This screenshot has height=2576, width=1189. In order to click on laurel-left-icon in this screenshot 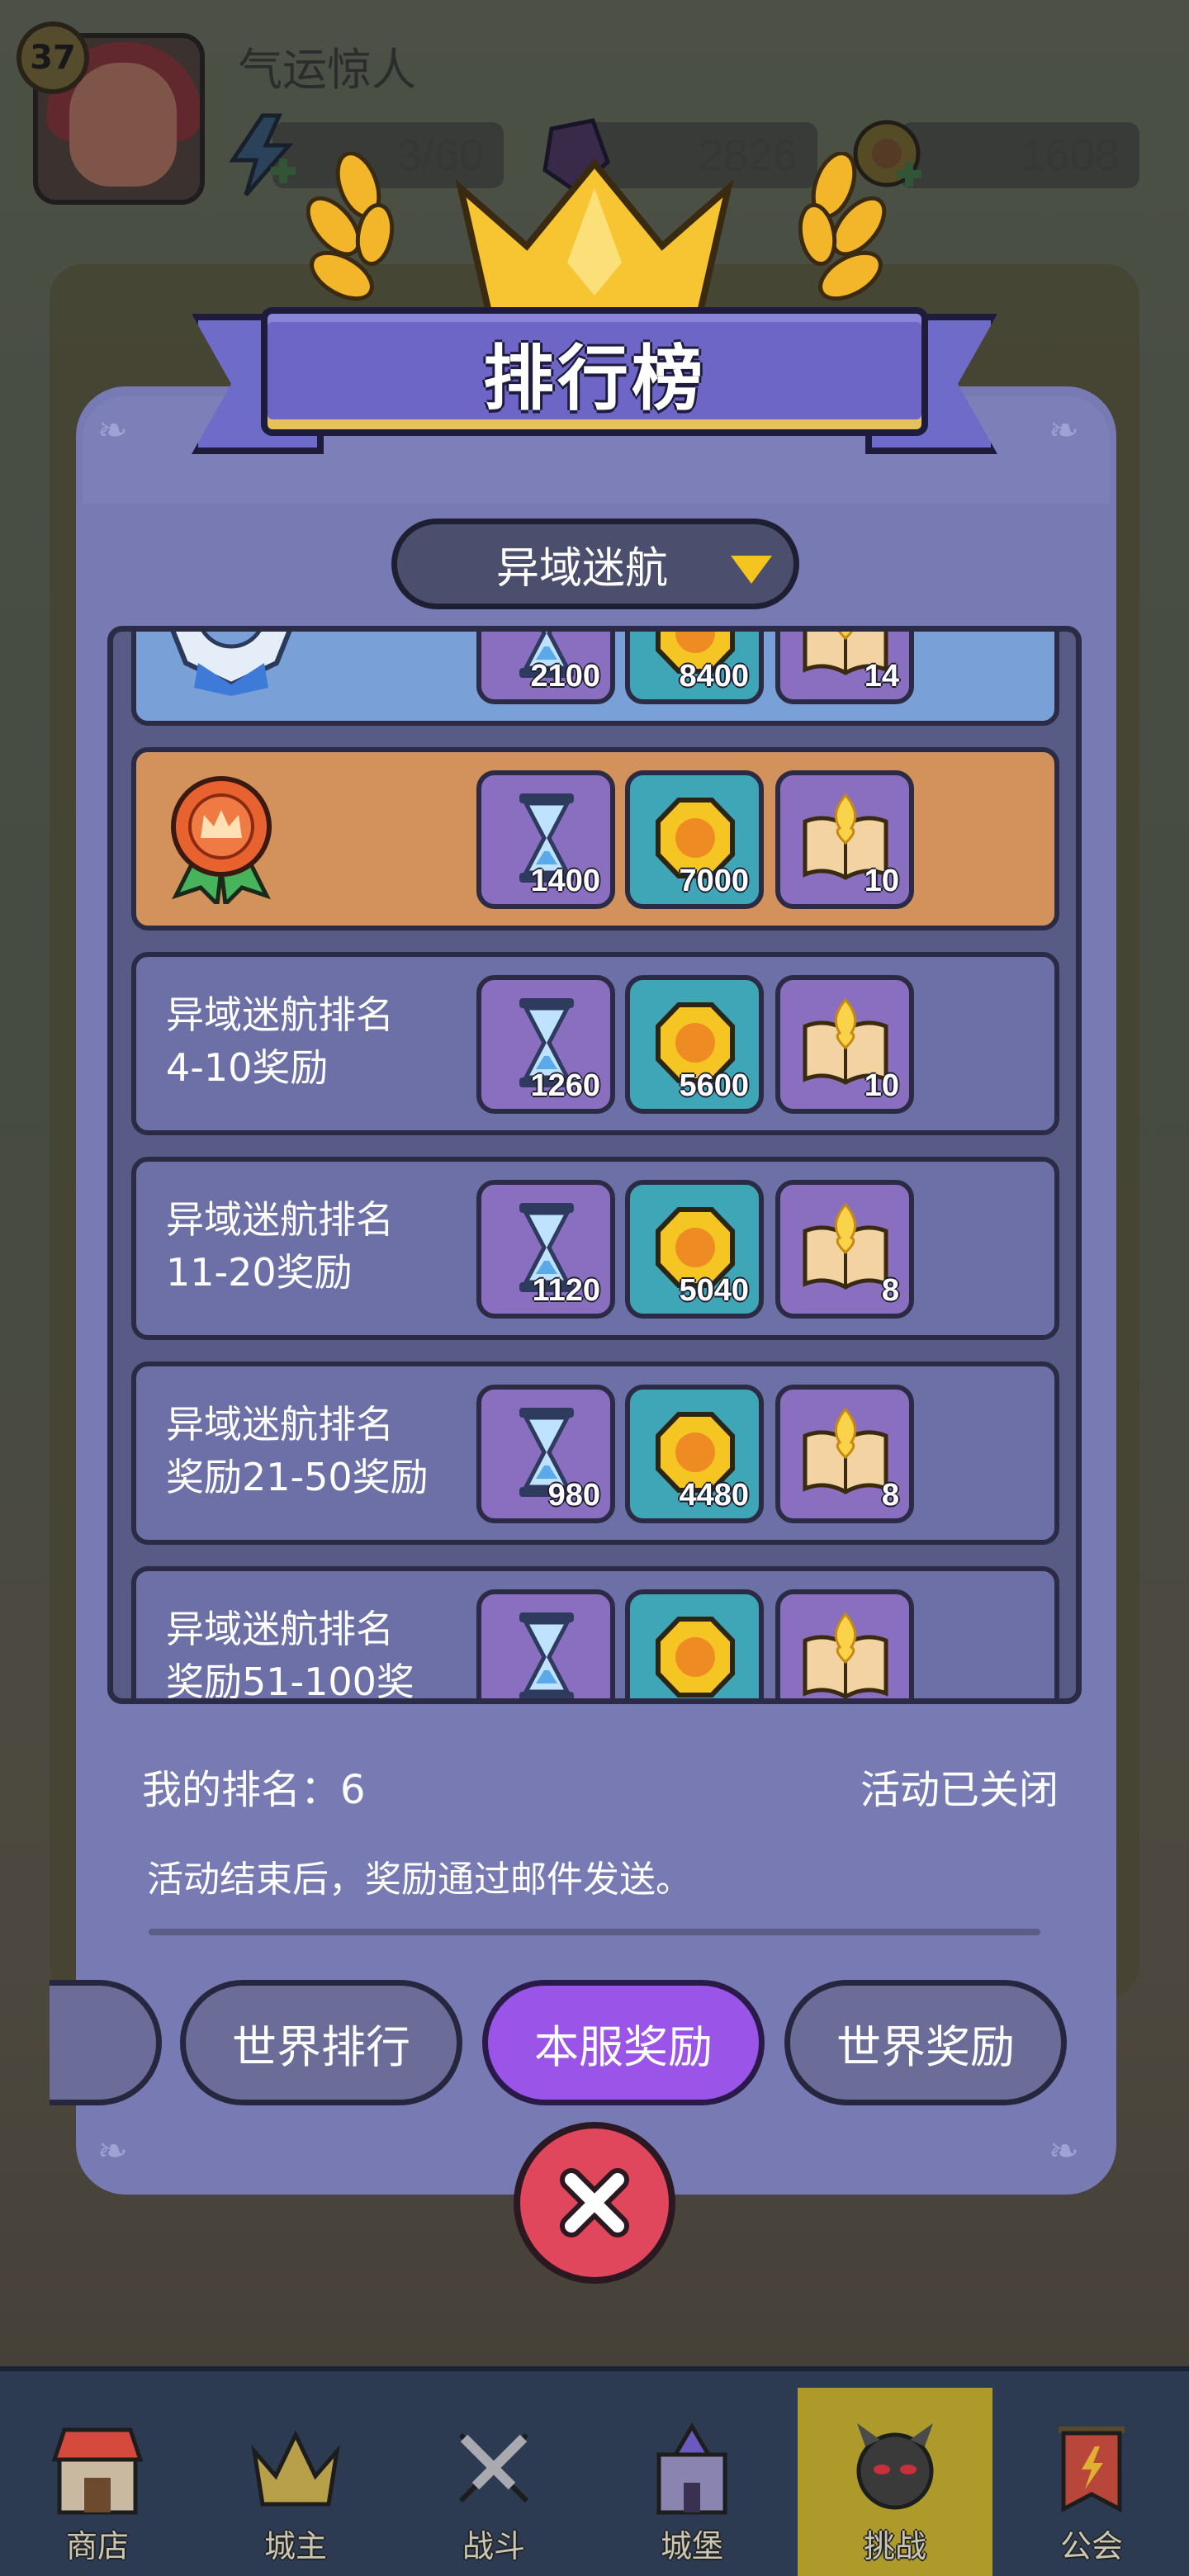, I will do `click(350, 226)`.